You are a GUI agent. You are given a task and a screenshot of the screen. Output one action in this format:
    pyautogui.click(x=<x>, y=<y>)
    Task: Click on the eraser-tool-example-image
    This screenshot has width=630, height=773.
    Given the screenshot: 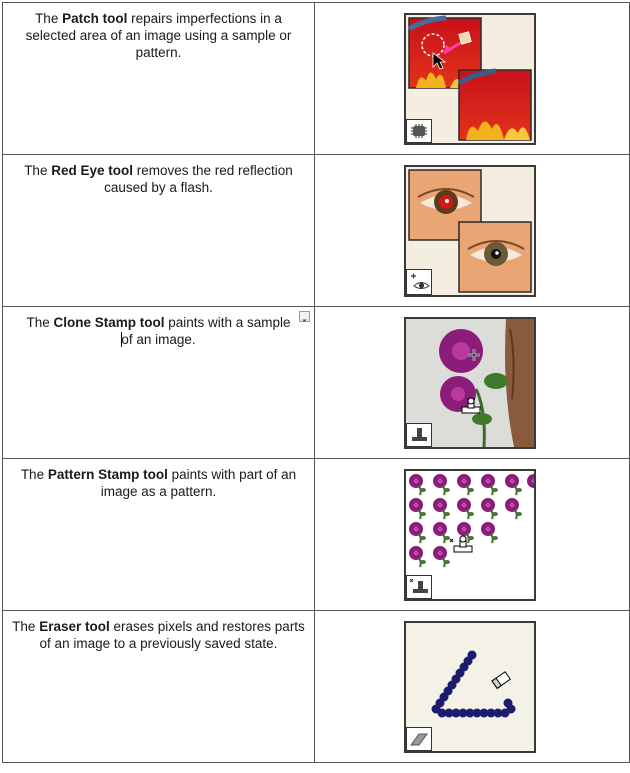 What is the action you would take?
    pyautogui.click(x=470, y=687)
    